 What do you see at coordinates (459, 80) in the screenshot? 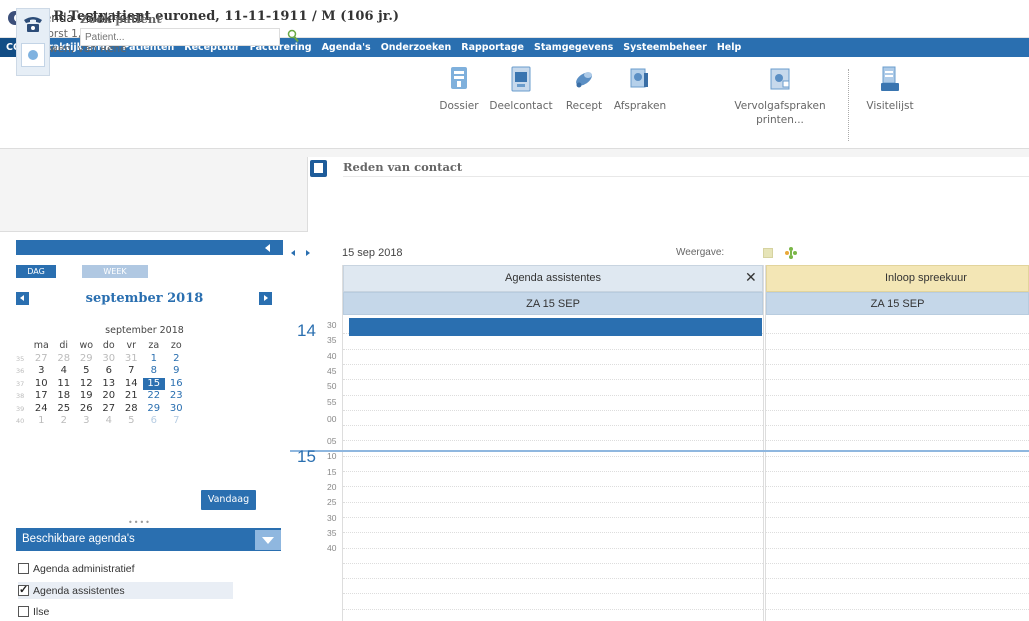
I see `dossier-icon` at bounding box center [459, 80].